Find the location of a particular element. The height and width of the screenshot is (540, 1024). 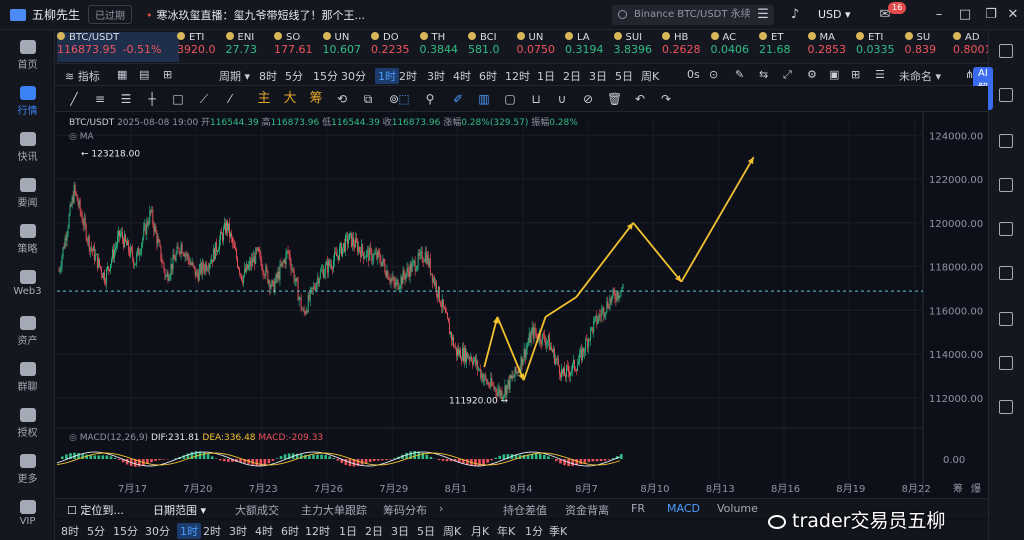

period-option: 4时 is located at coordinates (462, 76).